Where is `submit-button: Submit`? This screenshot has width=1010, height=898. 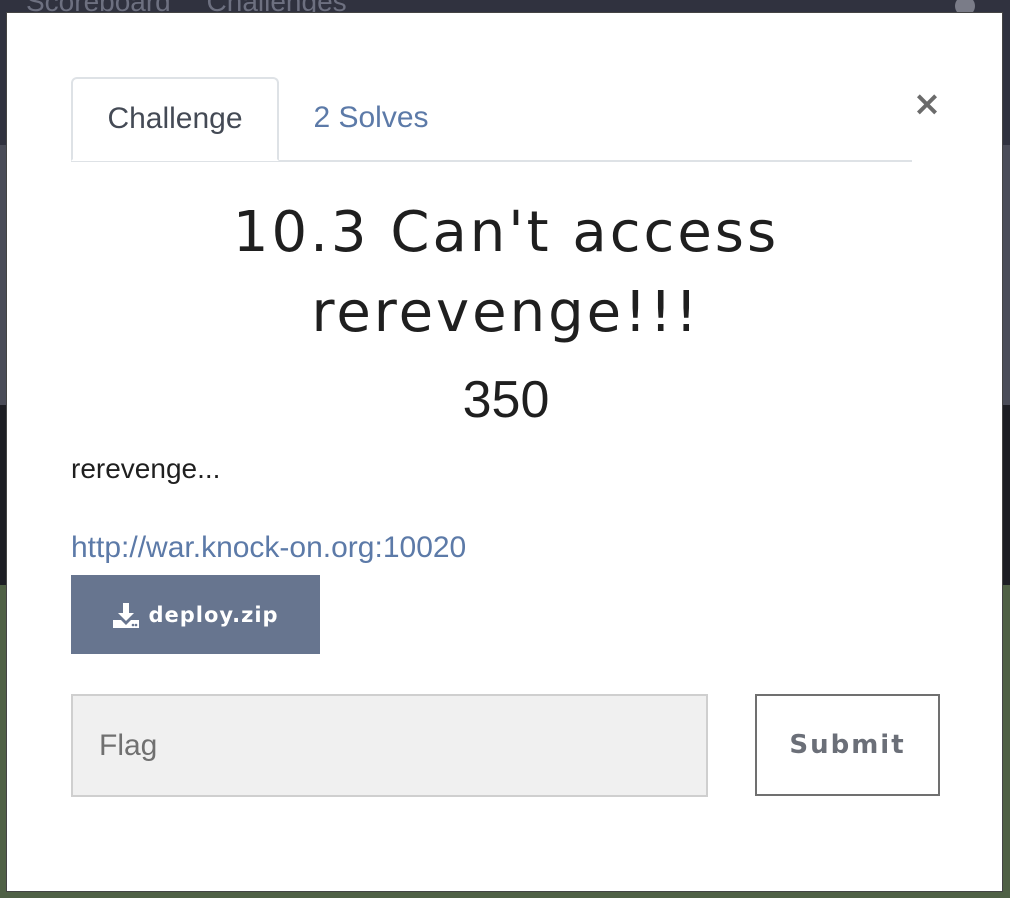
submit-button: Submit is located at coordinates (847, 745).